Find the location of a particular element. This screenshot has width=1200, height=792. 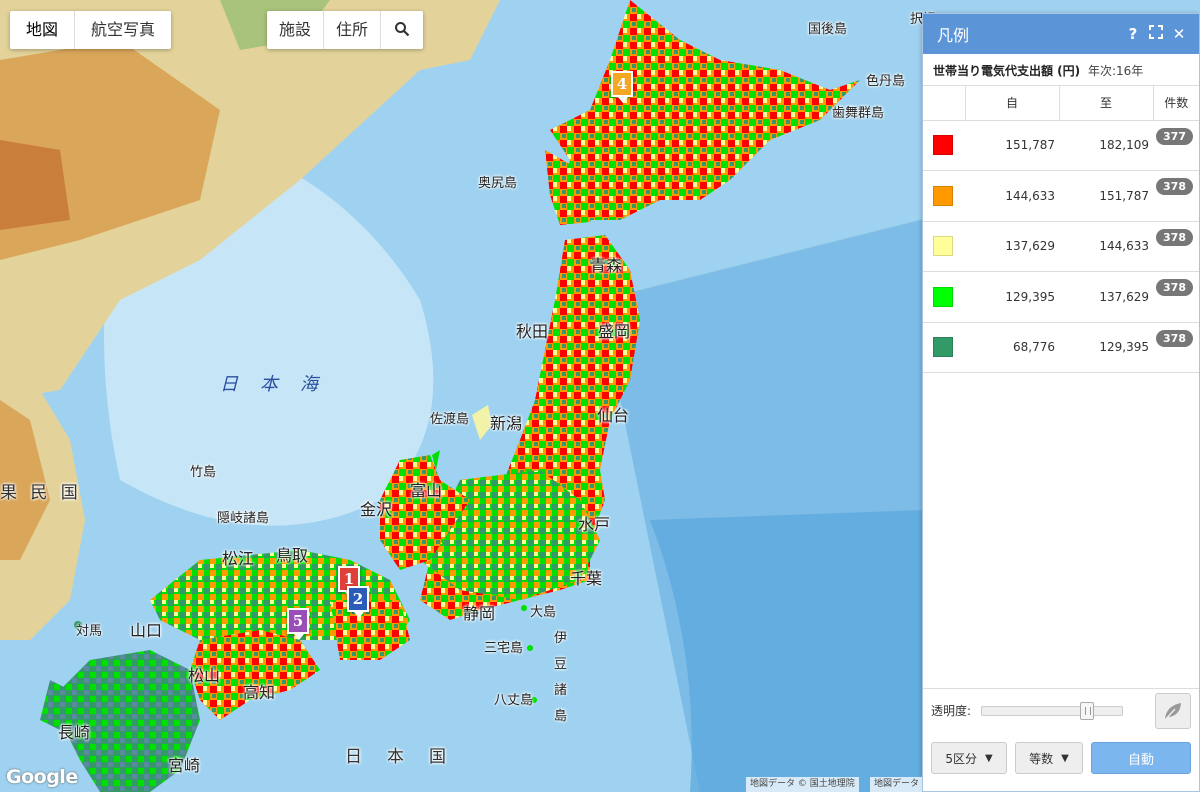

japan-label: 日 本 国 is located at coordinates (397, 757).